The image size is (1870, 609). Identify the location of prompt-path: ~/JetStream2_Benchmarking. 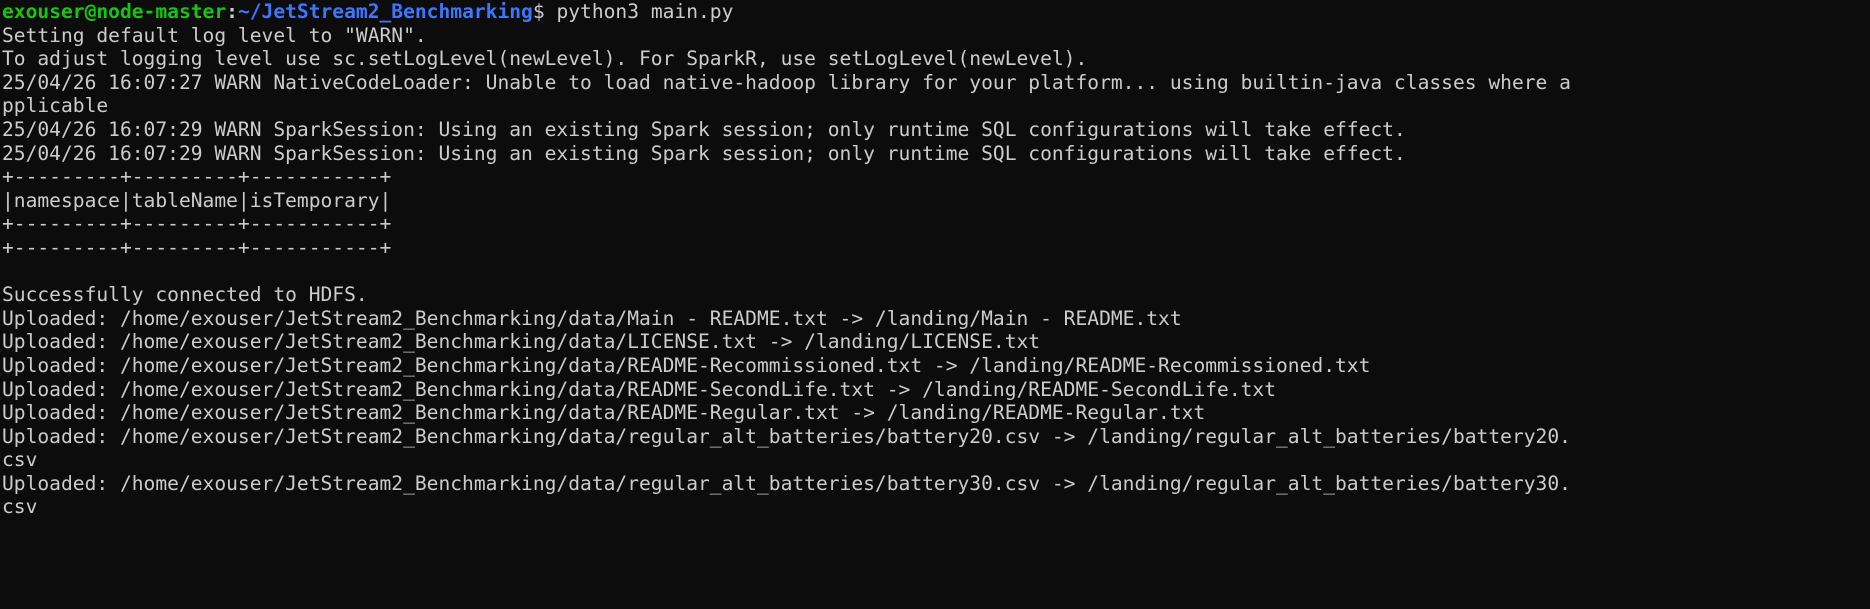
(385, 11).